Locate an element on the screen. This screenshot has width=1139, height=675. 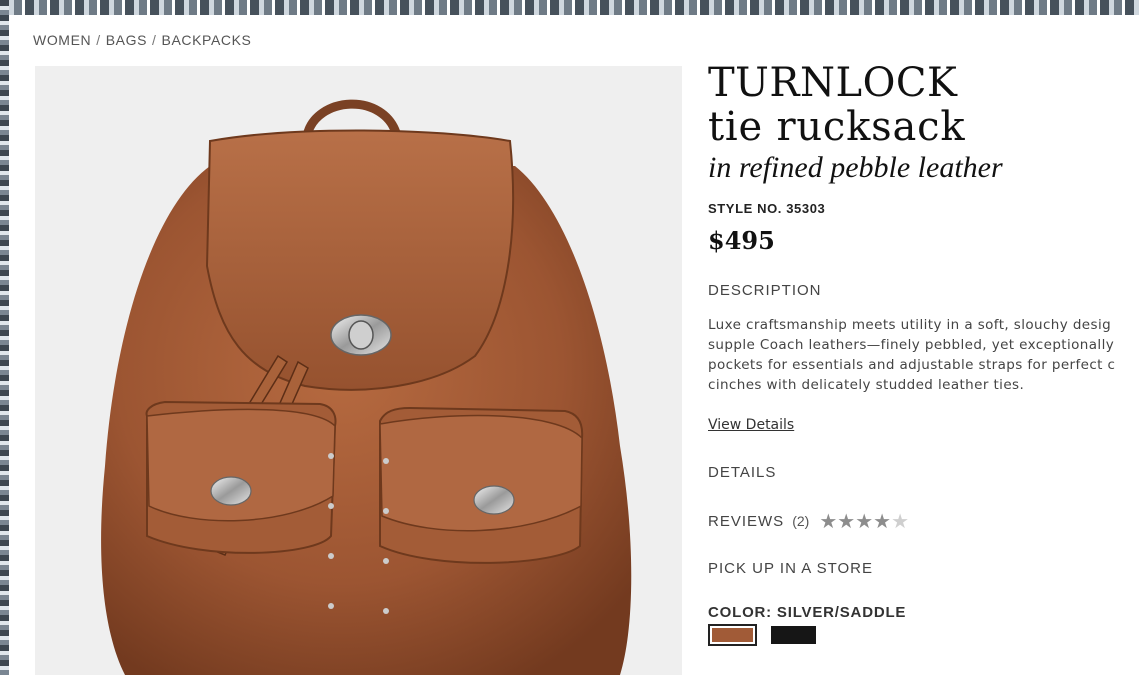
color-swatches is located at coordinates (923, 635).